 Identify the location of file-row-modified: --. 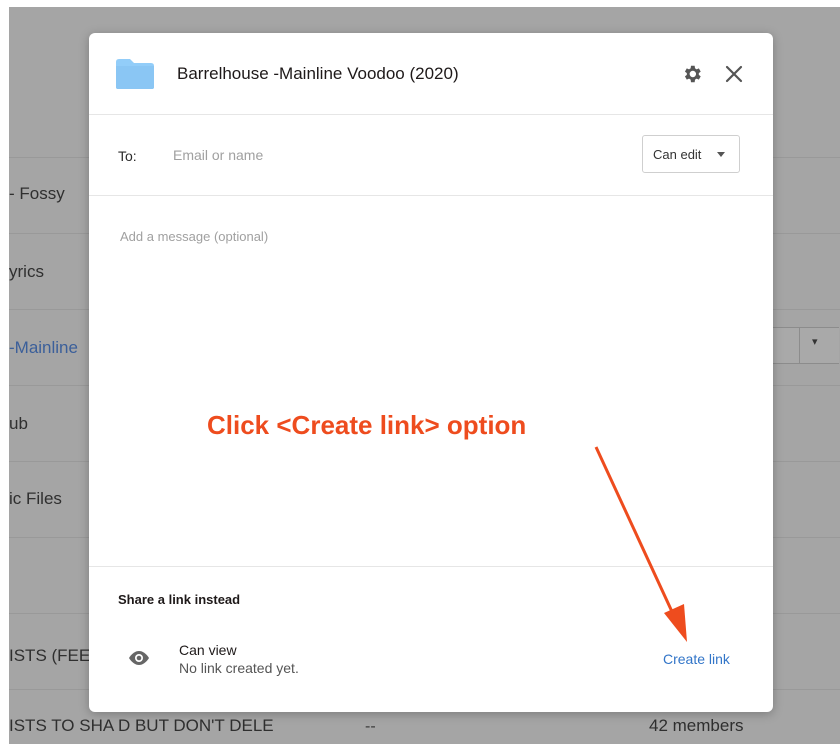
(370, 726).